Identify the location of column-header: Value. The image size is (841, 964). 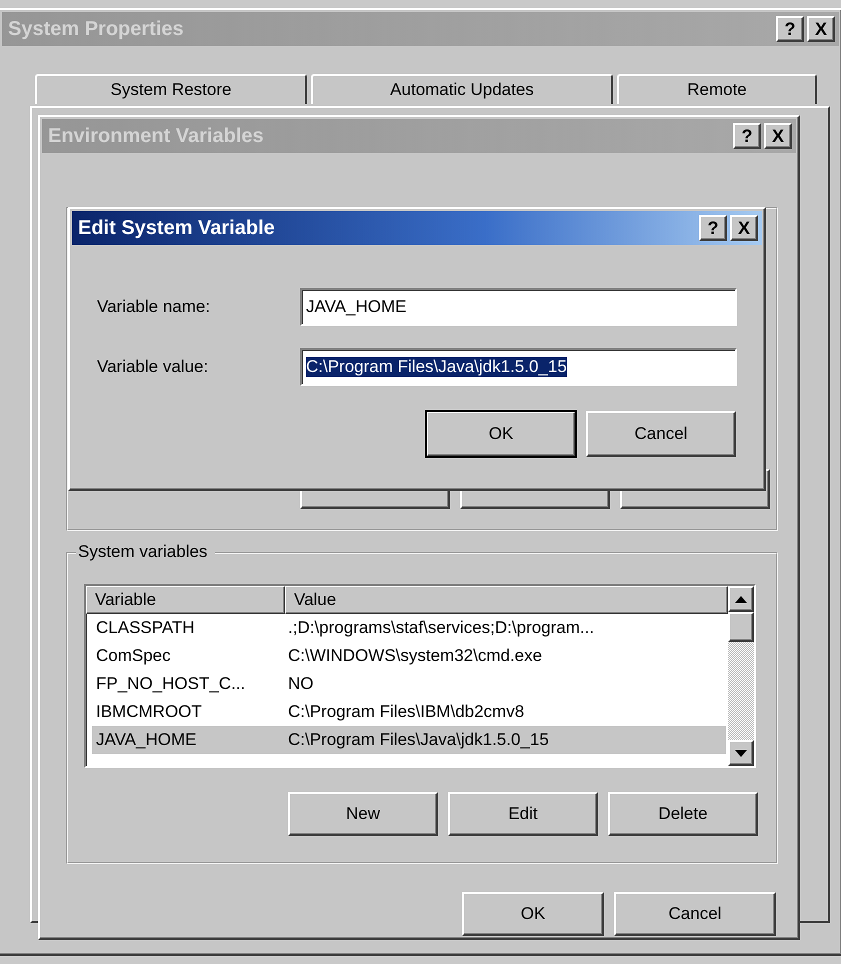
(506, 600).